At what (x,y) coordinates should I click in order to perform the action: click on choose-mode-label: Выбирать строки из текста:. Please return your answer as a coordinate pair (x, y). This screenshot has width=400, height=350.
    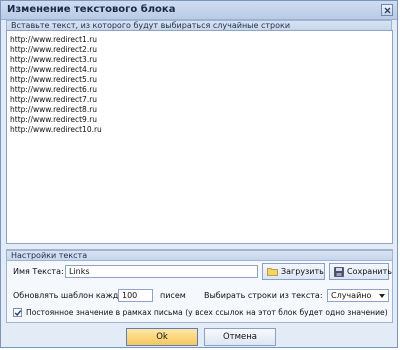
    Looking at the image, I should click on (263, 295).